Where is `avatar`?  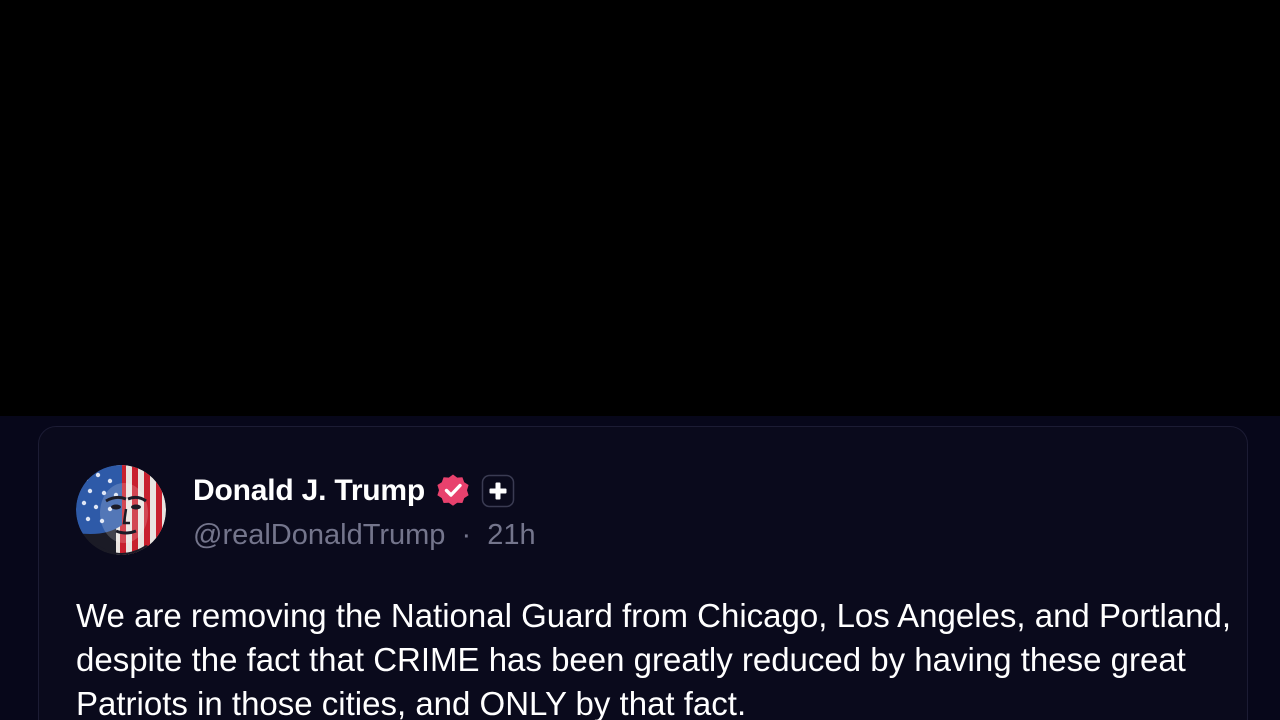
avatar is located at coordinates (121, 510).